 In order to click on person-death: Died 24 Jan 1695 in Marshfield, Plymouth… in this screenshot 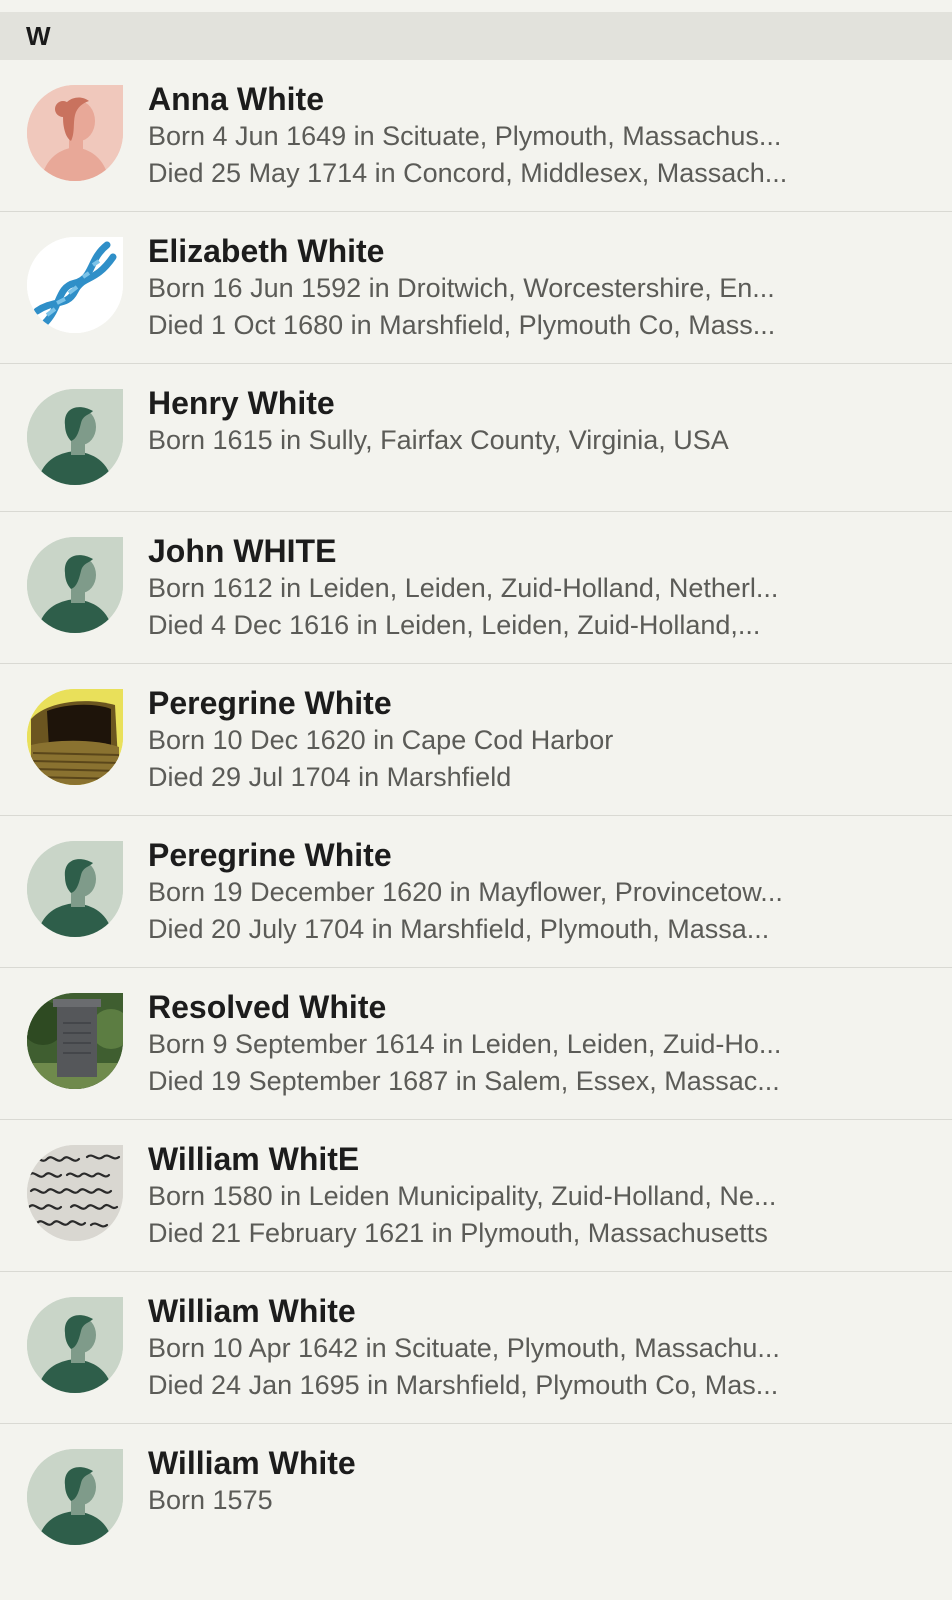, I will do `click(463, 1385)`.